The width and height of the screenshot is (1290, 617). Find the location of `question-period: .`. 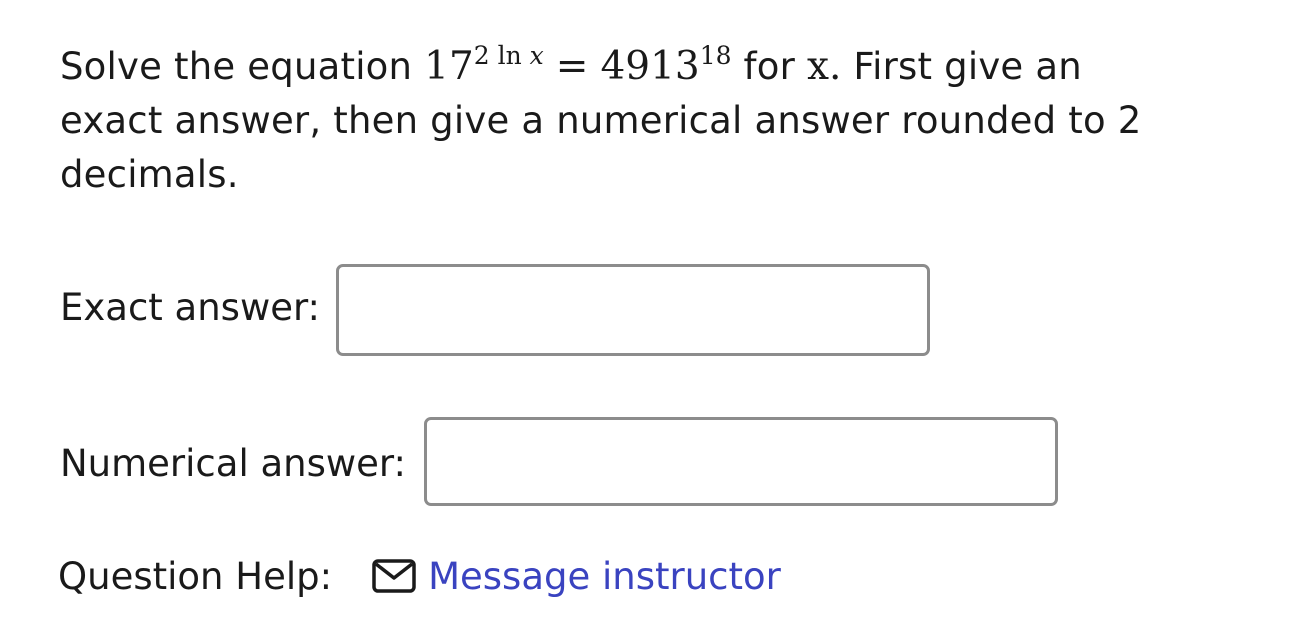

question-period: . is located at coordinates (835, 66).